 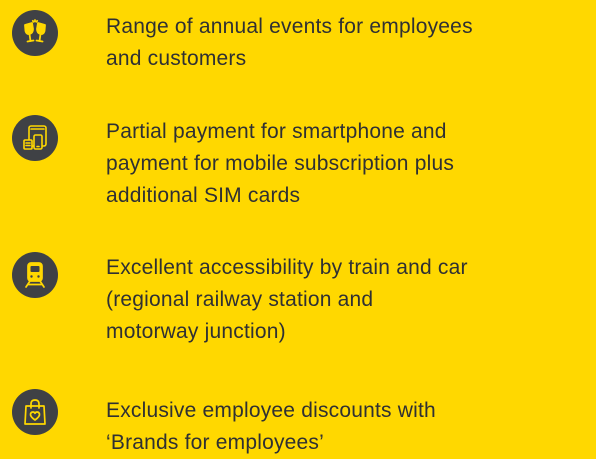 What do you see at coordinates (35, 138) in the screenshot?
I see `mobile-devices-icon` at bounding box center [35, 138].